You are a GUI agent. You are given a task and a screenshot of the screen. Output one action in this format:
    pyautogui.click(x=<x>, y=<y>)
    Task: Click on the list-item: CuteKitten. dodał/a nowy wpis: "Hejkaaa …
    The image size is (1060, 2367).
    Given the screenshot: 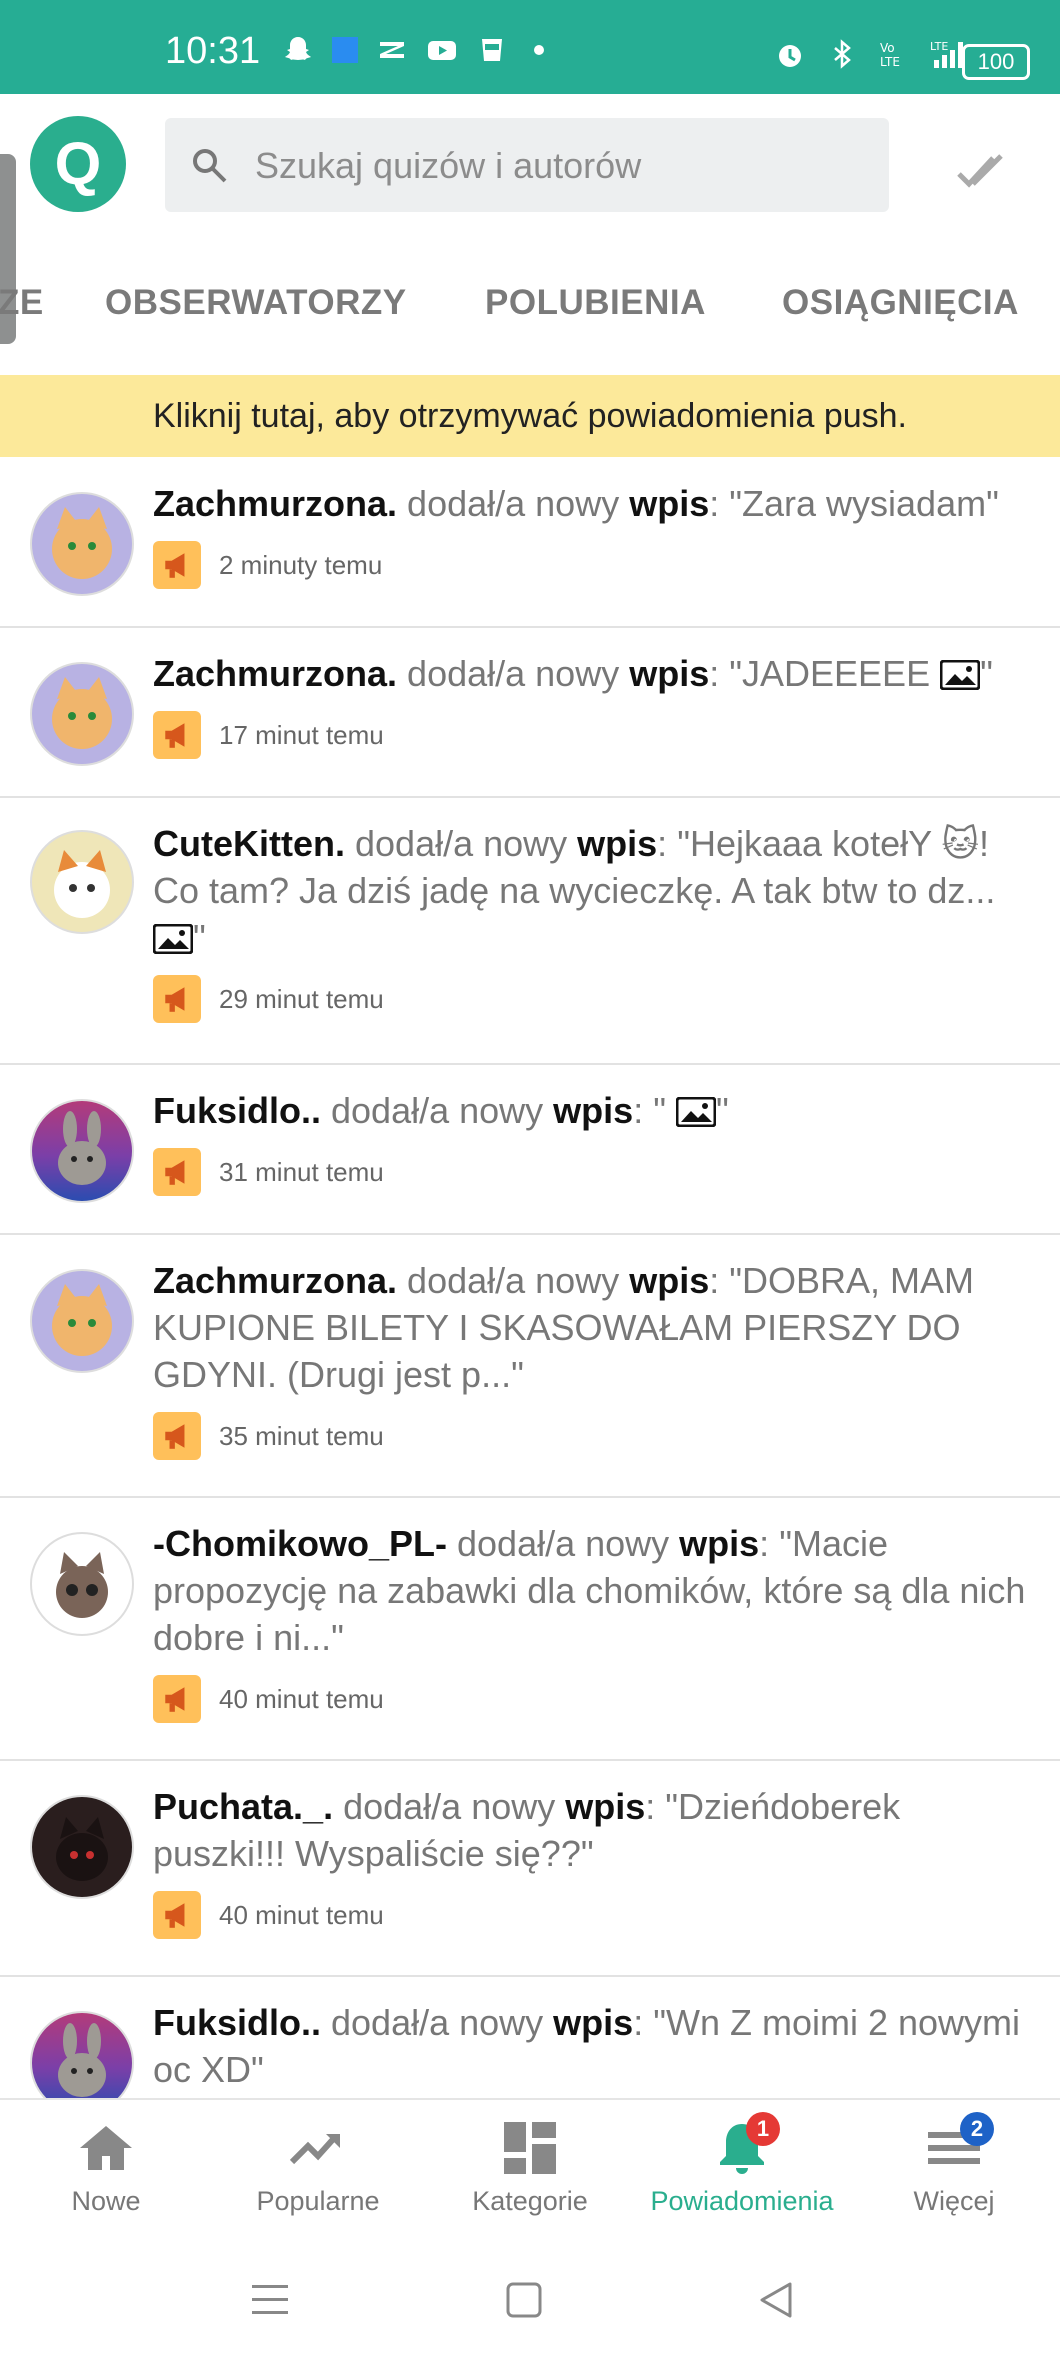 What is the action you would take?
    pyautogui.click(x=530, y=931)
    